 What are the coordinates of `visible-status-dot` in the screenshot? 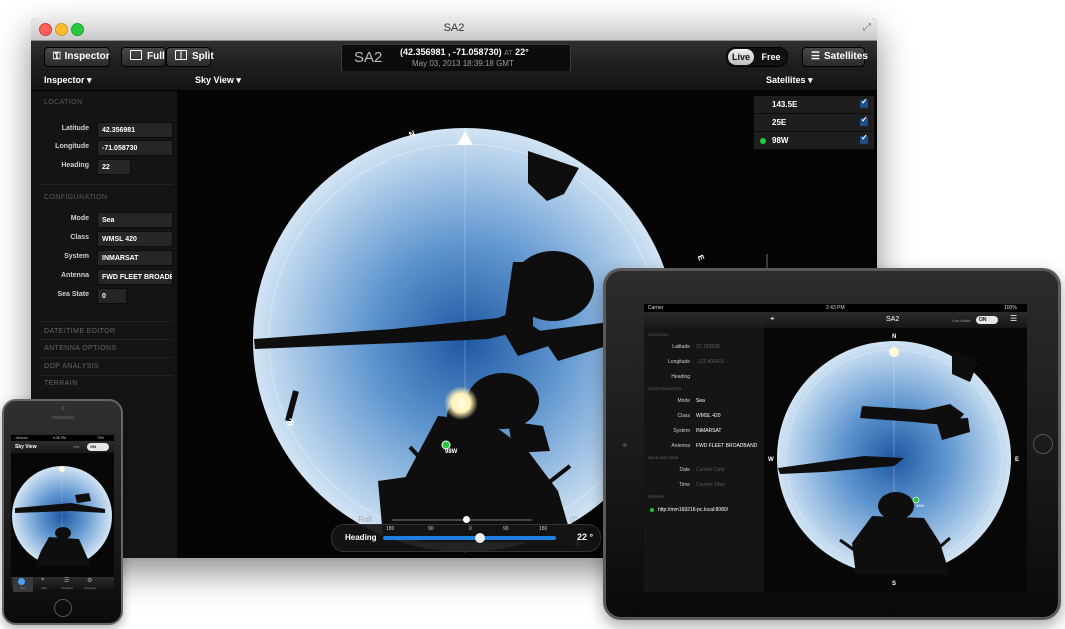 It's located at (763, 141).